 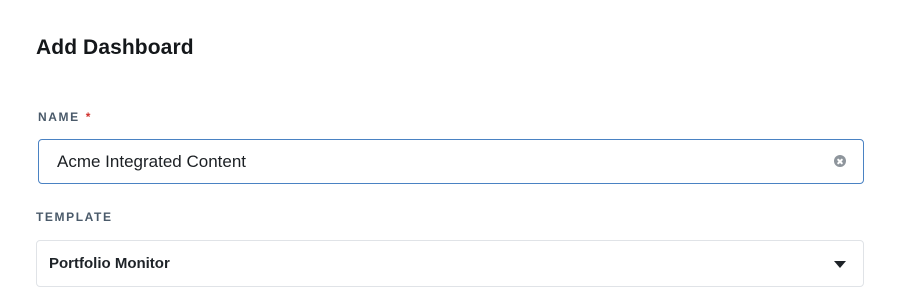 What do you see at coordinates (840, 264) in the screenshot?
I see `caret-down-icon` at bounding box center [840, 264].